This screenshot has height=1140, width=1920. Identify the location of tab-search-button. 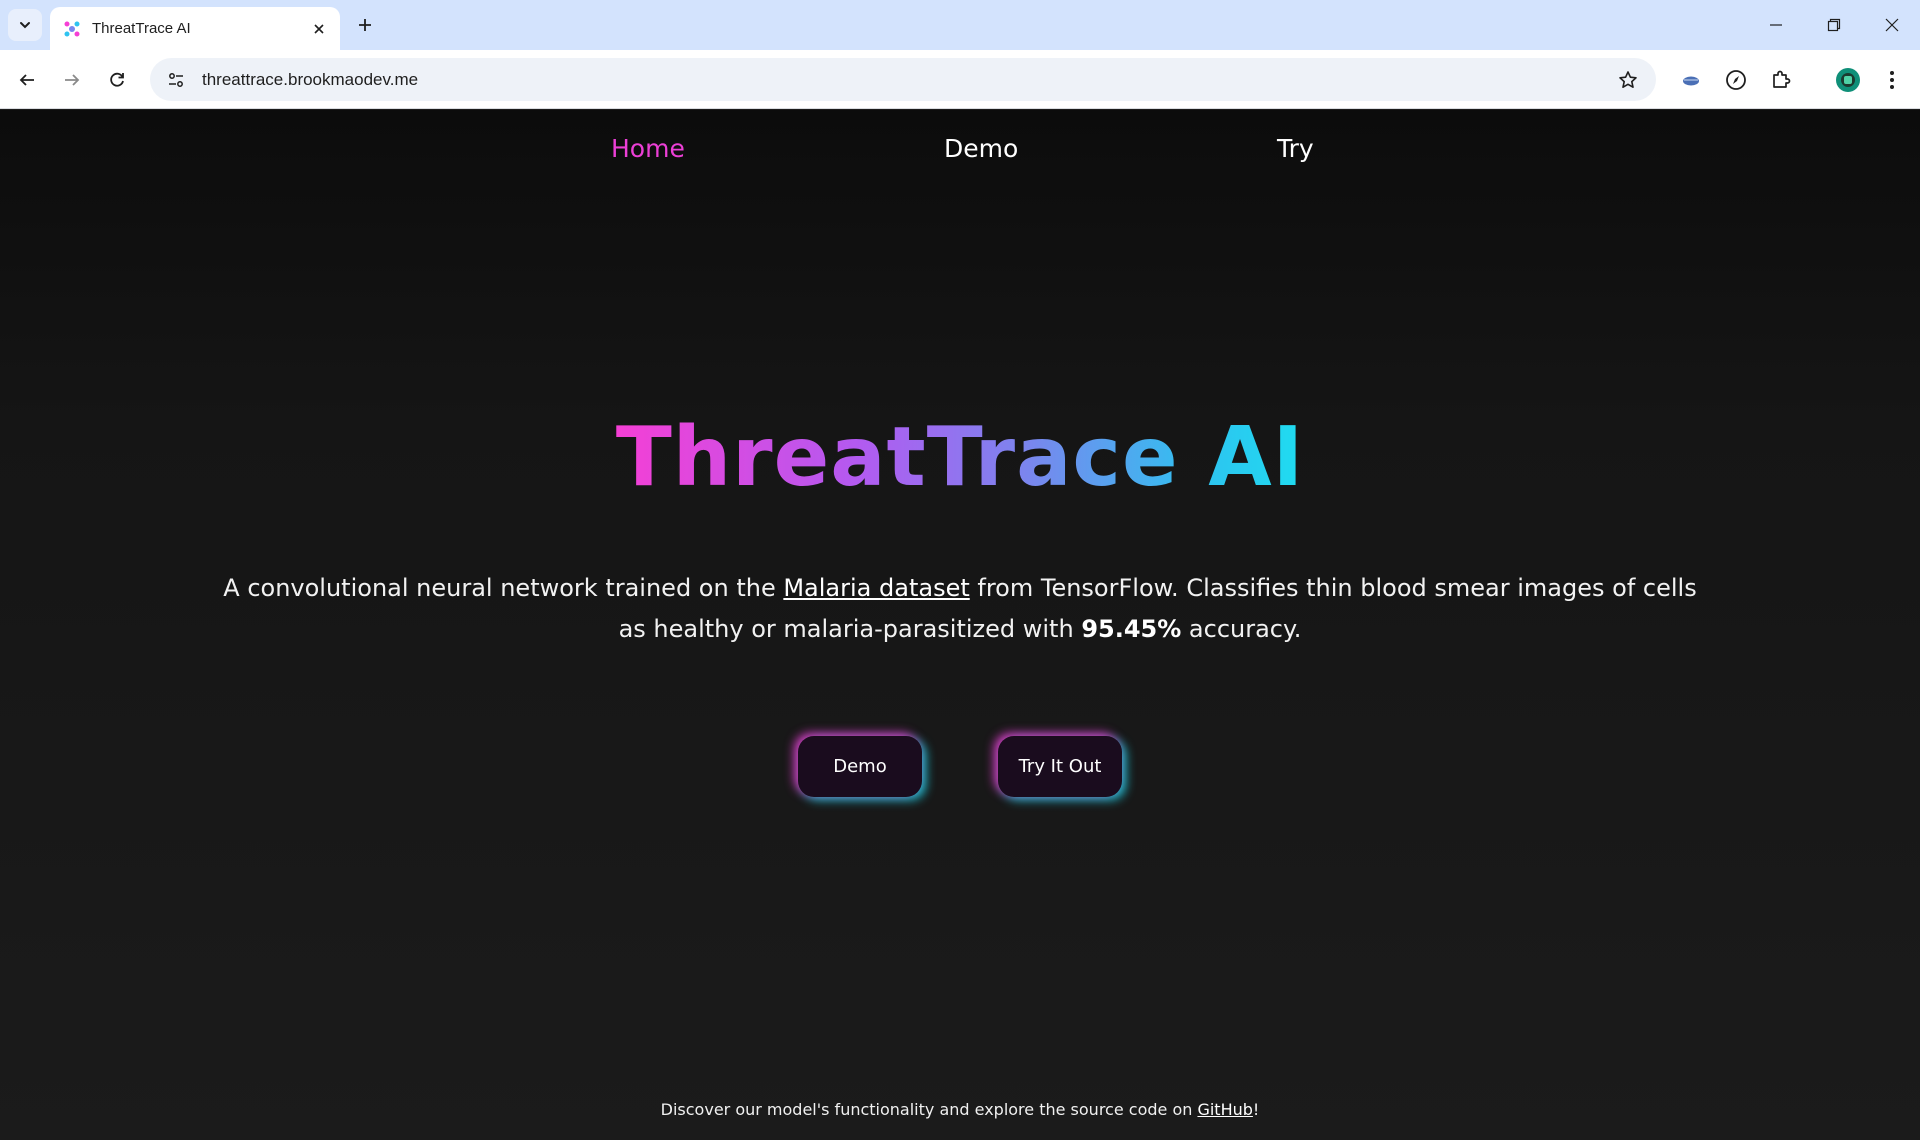
(25, 25).